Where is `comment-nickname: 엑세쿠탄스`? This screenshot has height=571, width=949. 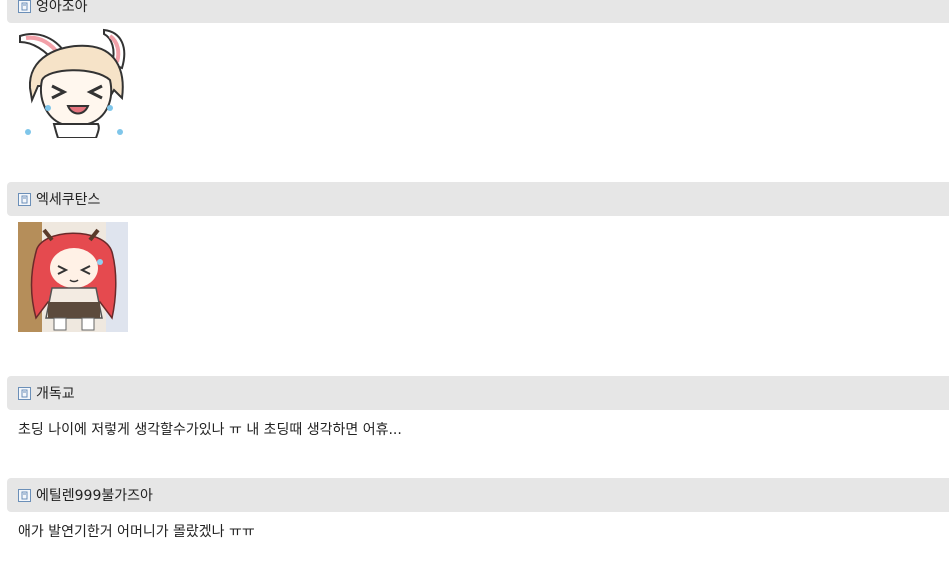
comment-nickname: 엑세쿠탄스 is located at coordinates (68, 199).